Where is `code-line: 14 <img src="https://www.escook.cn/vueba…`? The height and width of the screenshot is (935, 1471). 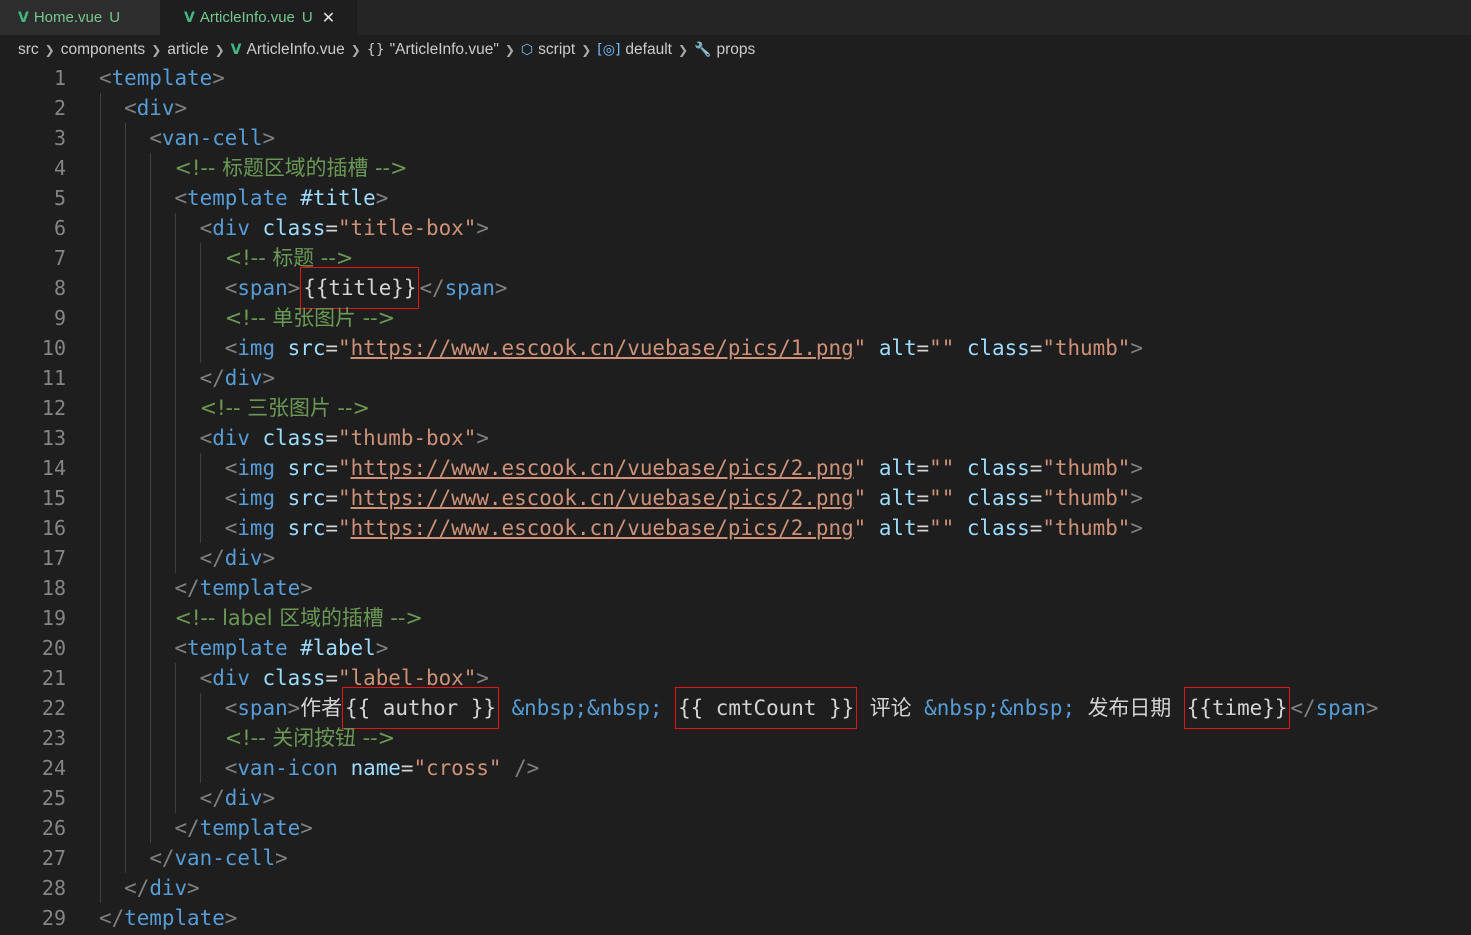 code-line: 14 <img src="https://www.escook.cn/vueba… is located at coordinates (735, 468).